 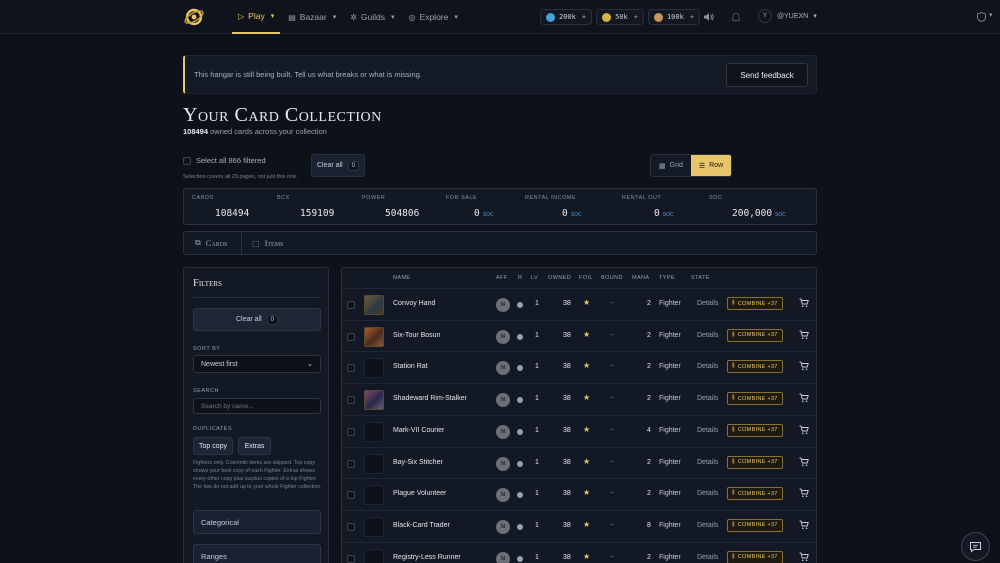 I want to click on col-bound: BOUND, so click(x=612, y=278).